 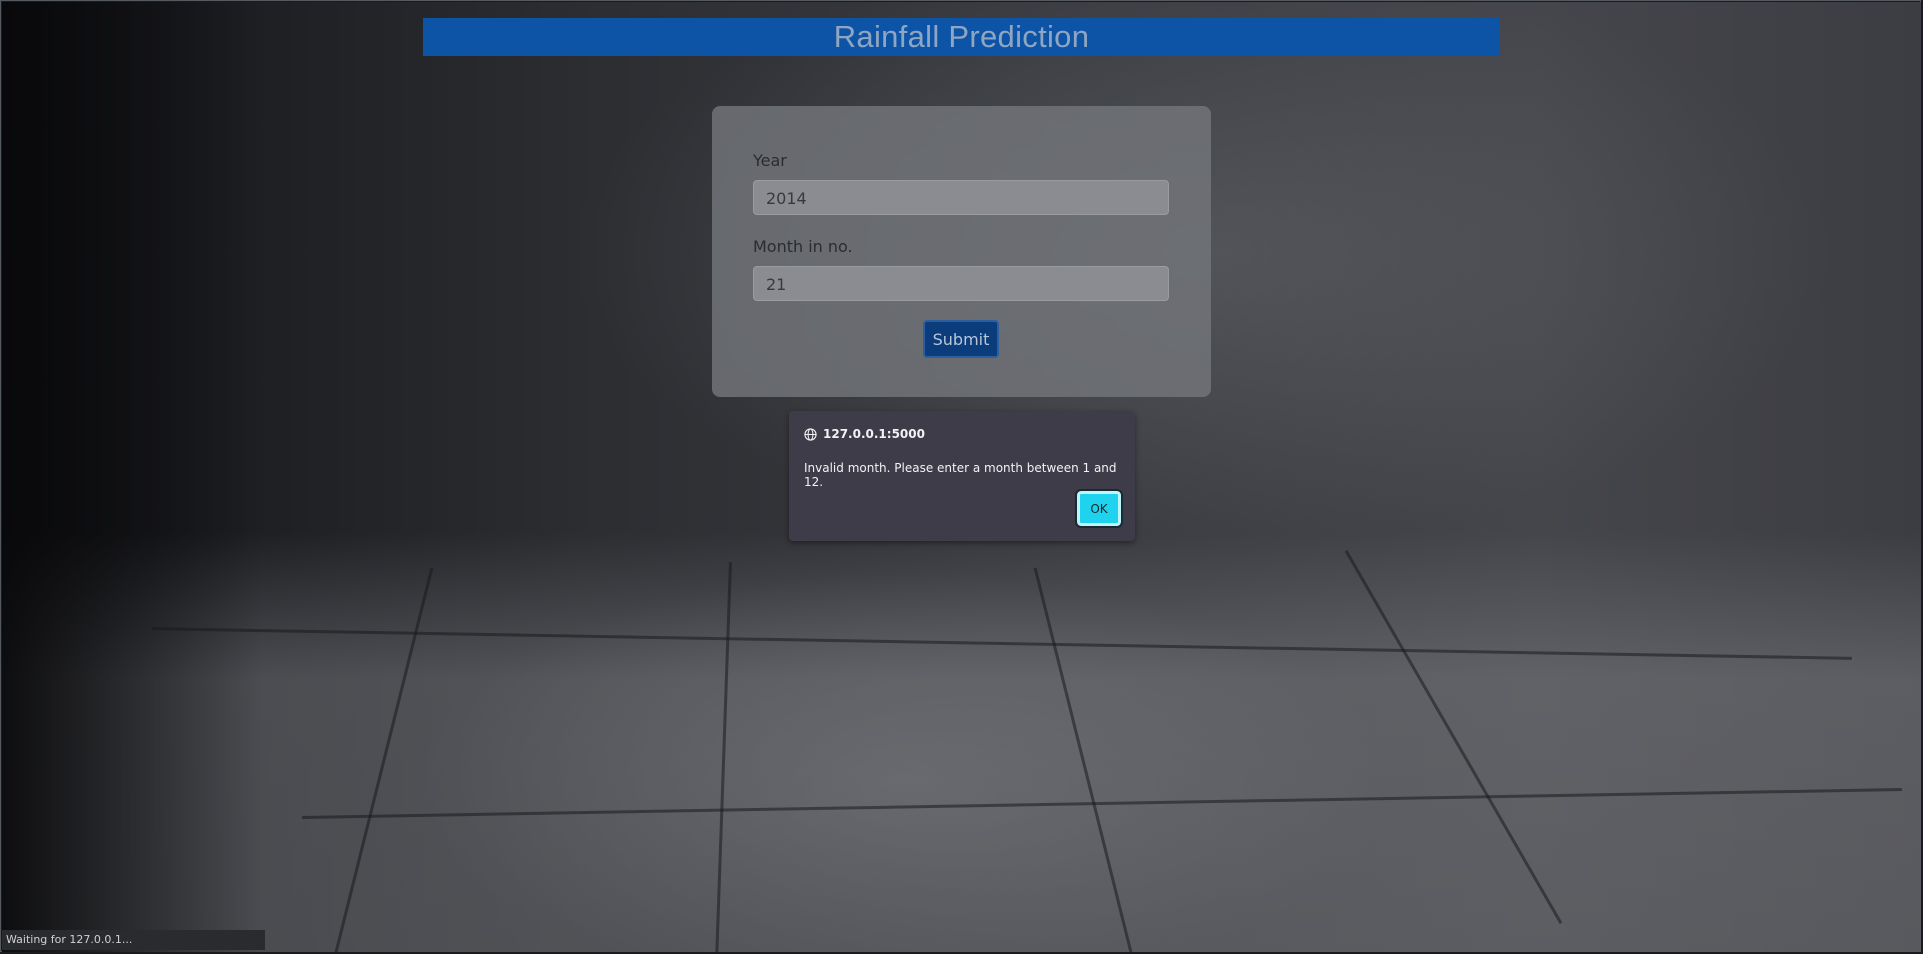 I want to click on month-input: 21, so click(x=961, y=283).